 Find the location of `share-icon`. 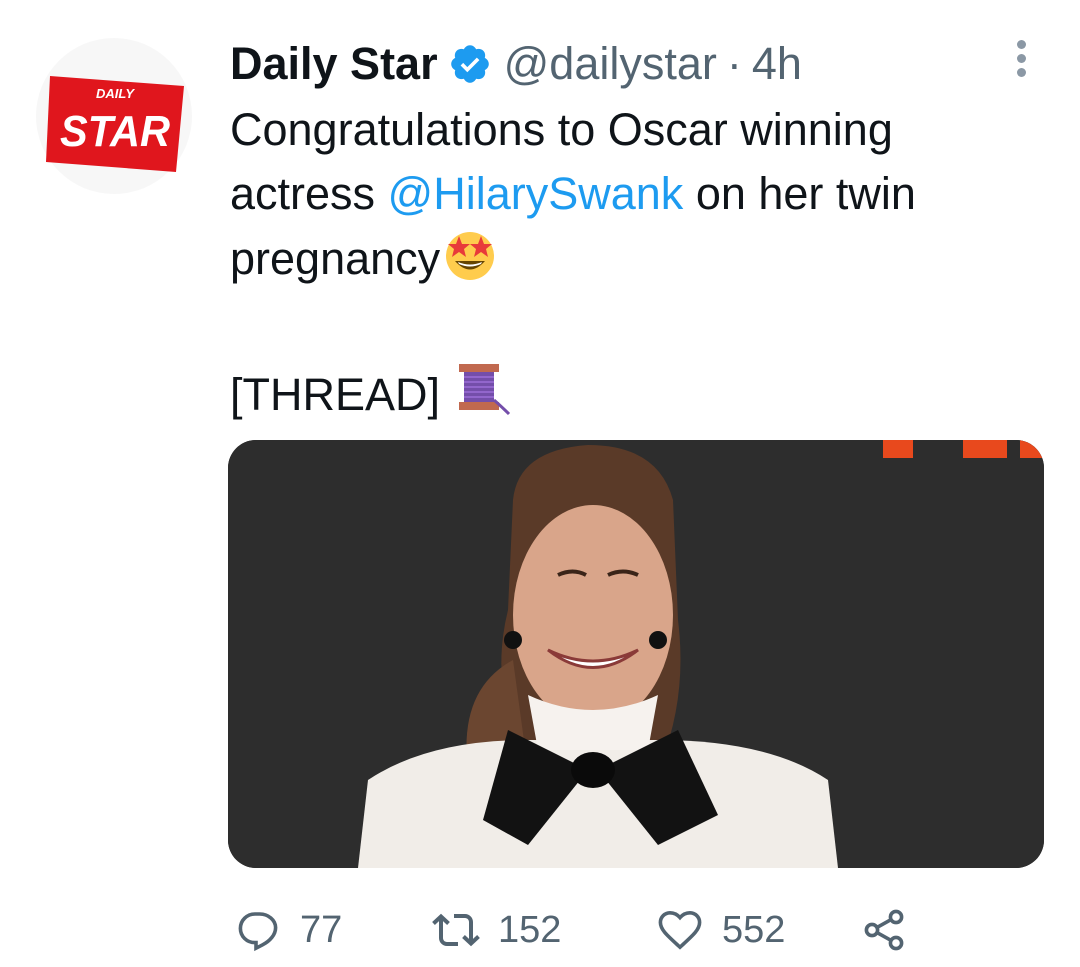

share-icon is located at coordinates (884, 930).